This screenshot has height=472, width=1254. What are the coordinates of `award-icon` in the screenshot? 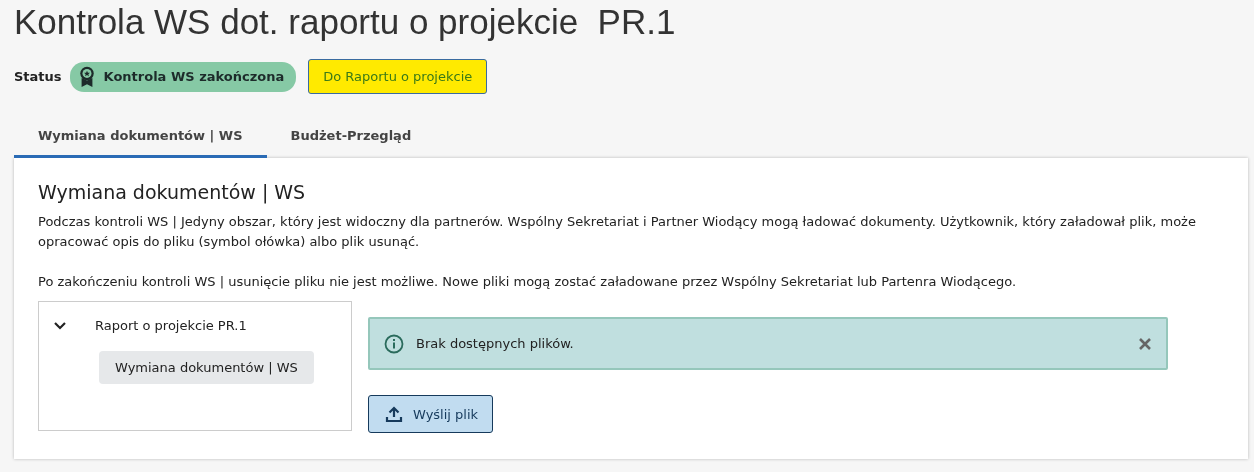 It's located at (86, 76).